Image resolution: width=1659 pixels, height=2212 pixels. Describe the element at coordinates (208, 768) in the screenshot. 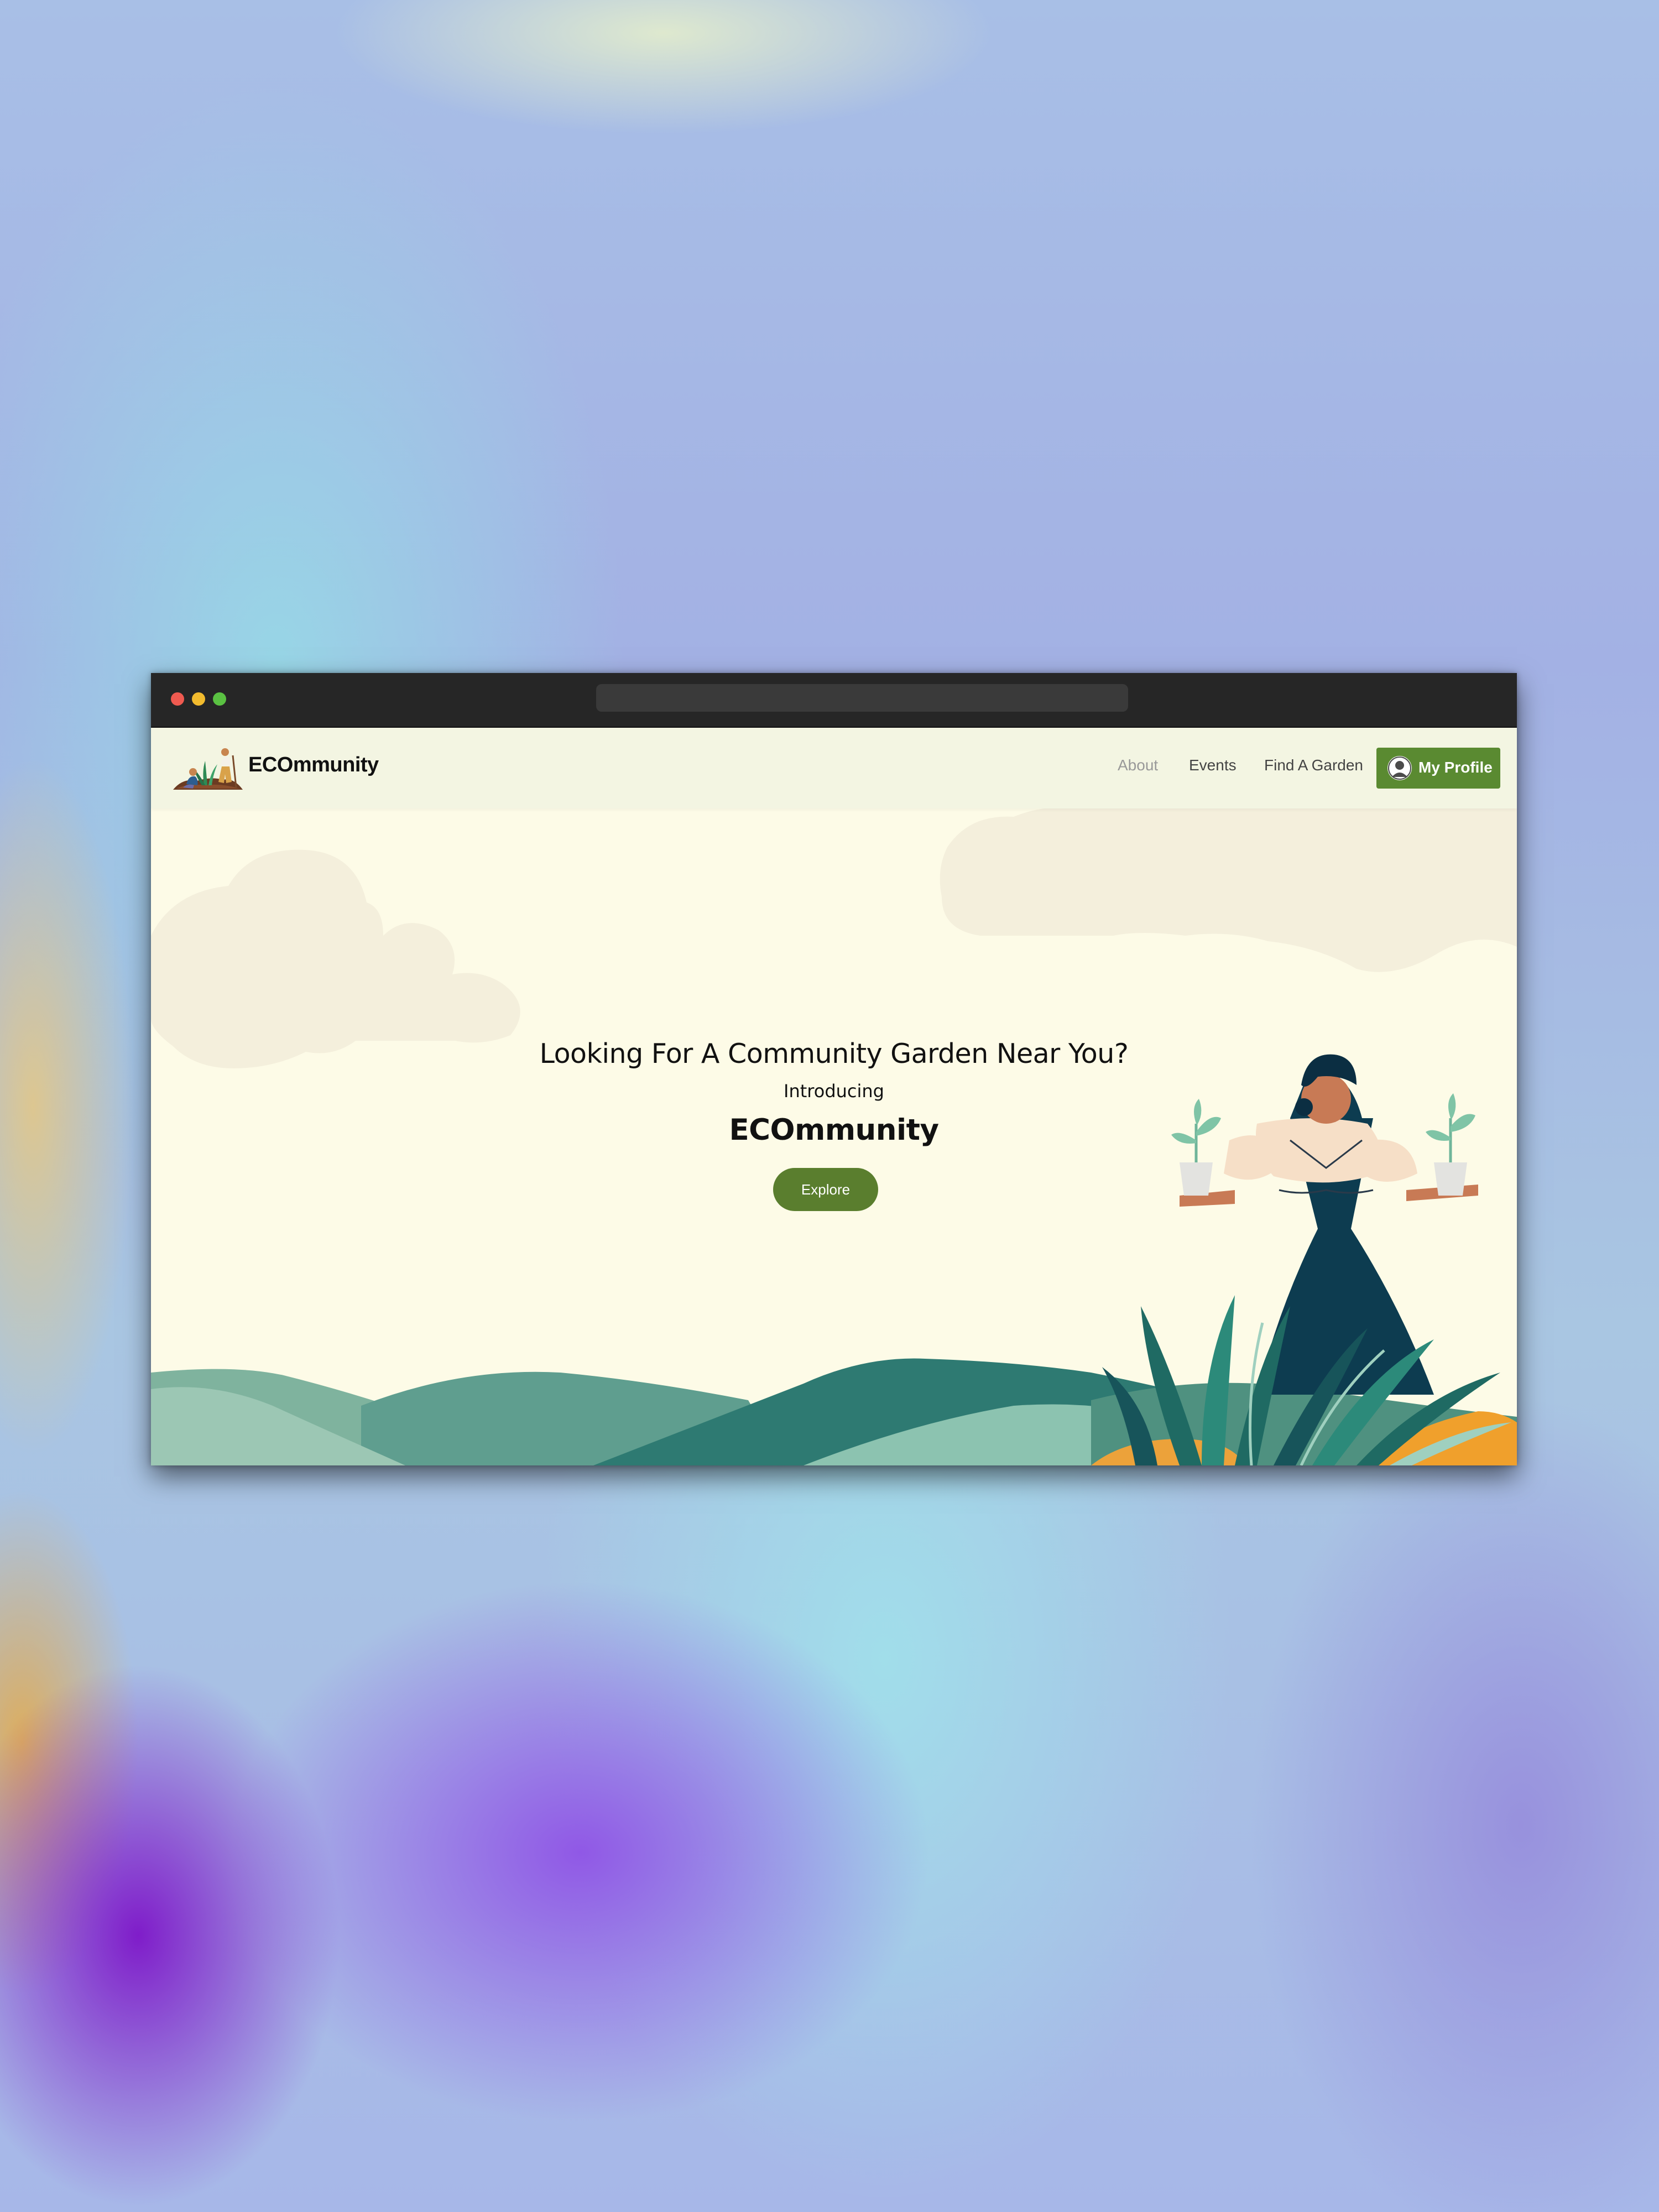

I see `gardeners-logo-icon` at that location.